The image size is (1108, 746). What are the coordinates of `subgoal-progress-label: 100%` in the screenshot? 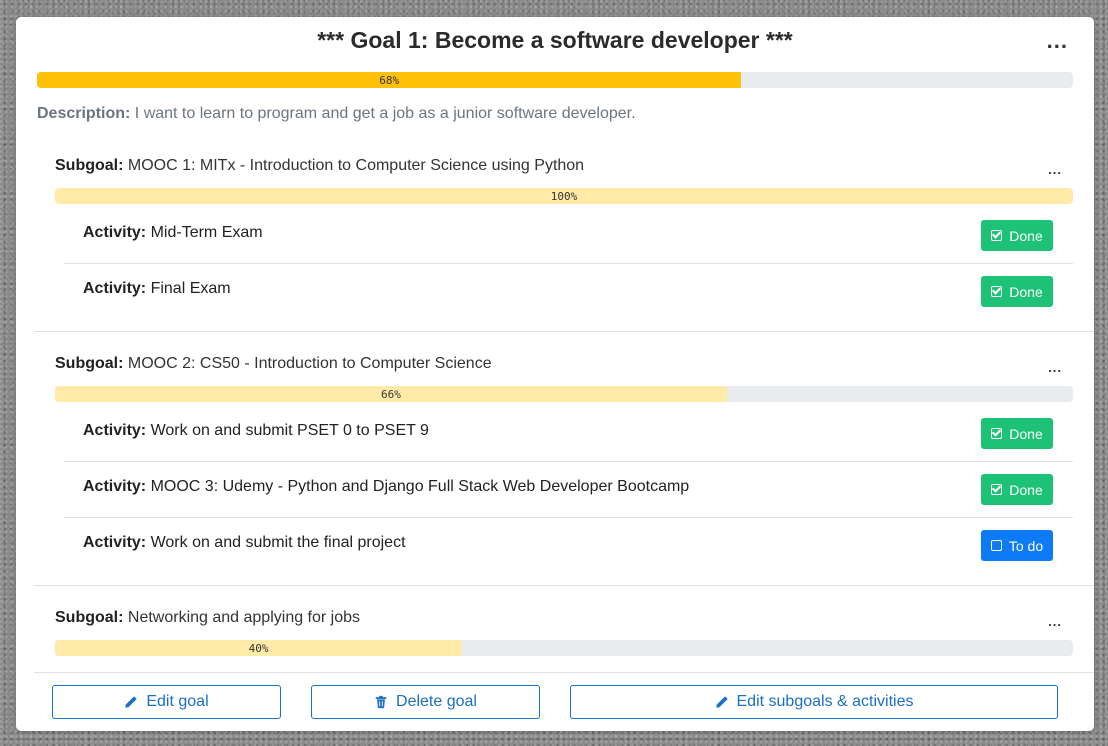 It's located at (564, 196).